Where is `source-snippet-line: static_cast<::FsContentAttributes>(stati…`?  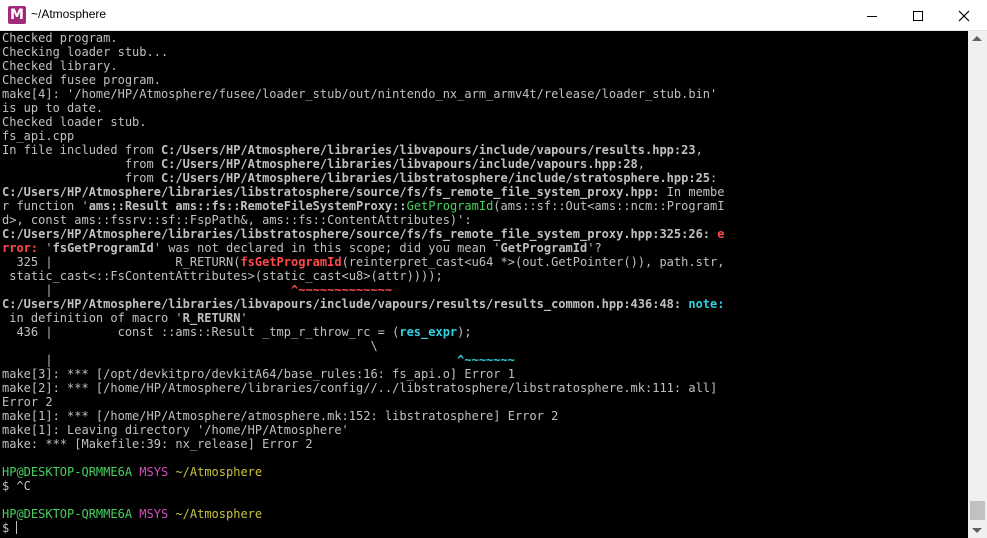 source-snippet-line: static_cast<::FsContentAttributes>(stati… is located at coordinates (222, 276).